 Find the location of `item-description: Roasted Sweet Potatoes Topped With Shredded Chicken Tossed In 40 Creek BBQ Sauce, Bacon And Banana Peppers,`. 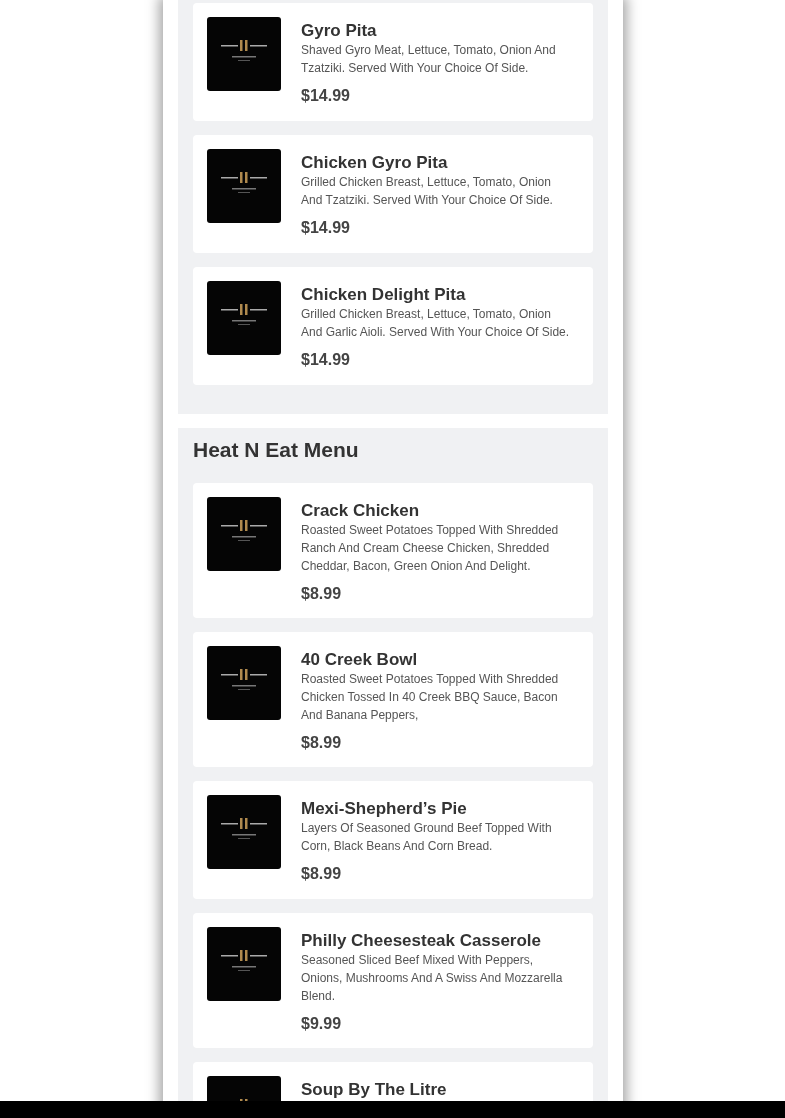

item-description: Roasted Sweet Potatoes Topped With Shredded Chicken Tossed In 40 Creek BBQ Sauce, Bacon And Banana Peppers, is located at coordinates (430, 697).